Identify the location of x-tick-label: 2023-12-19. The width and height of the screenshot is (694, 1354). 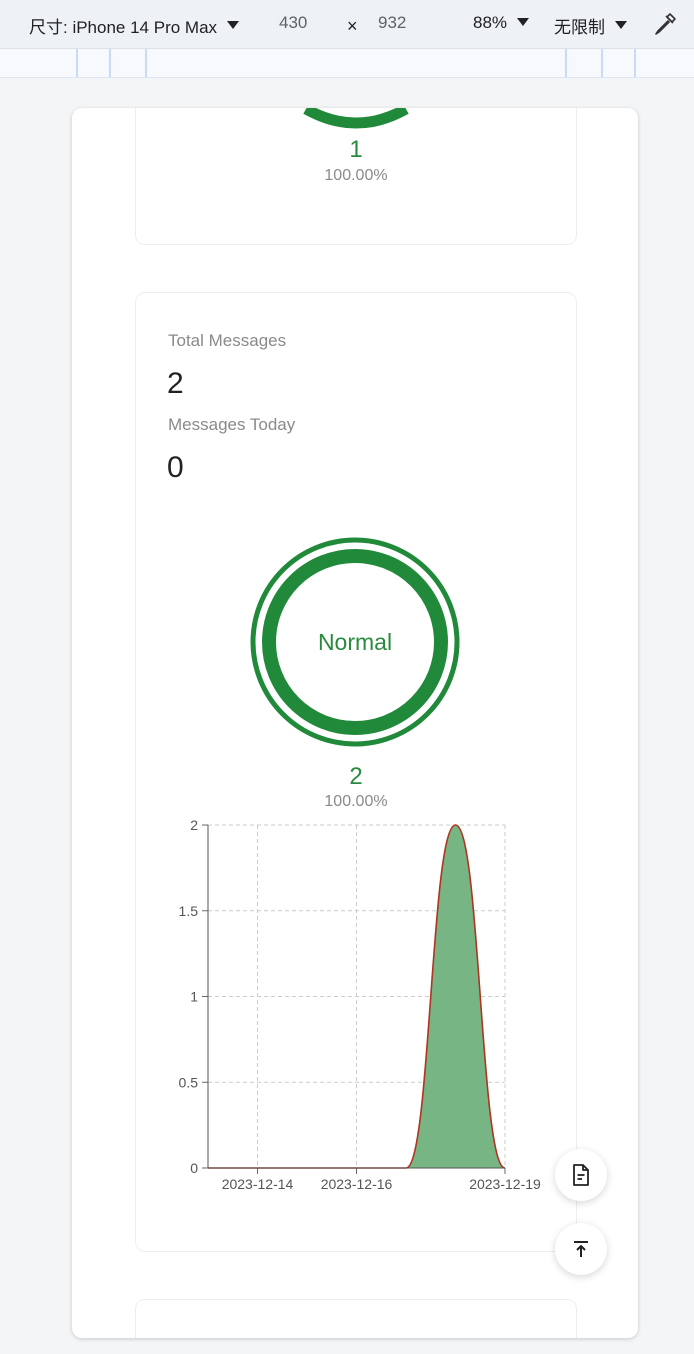
(505, 1184).